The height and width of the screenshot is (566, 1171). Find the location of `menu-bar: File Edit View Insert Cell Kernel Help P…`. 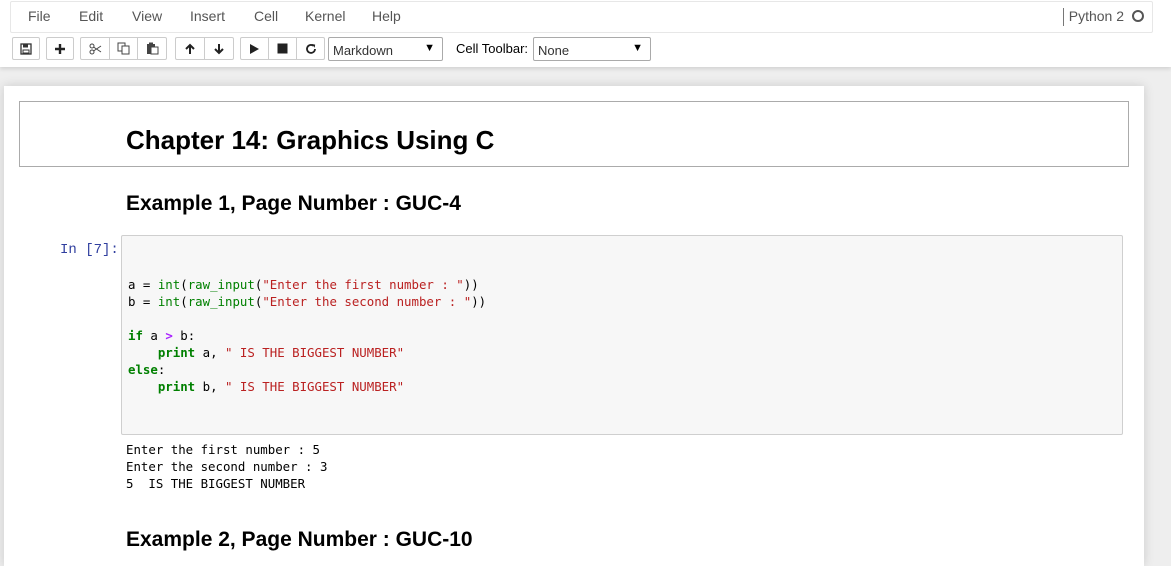

menu-bar: File Edit View Insert Cell Kernel Help P… is located at coordinates (581, 17).